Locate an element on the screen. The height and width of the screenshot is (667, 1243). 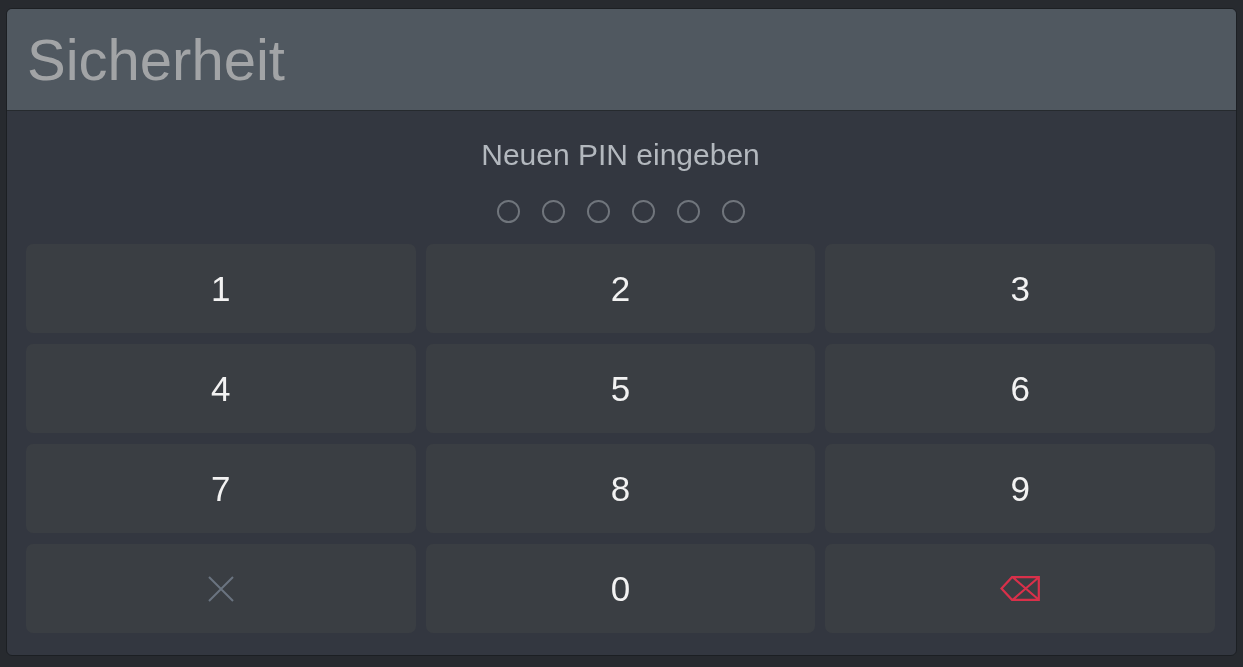
digit-key: 5 is located at coordinates (620, 388).